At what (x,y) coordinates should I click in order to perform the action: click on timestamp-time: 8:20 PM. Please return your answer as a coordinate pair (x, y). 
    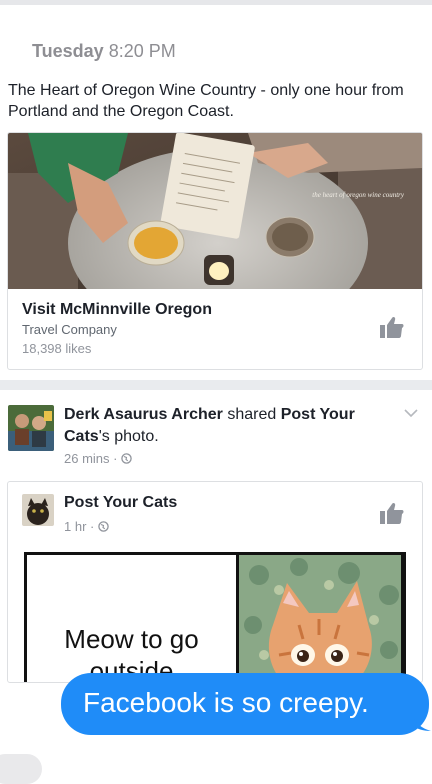
    Looking at the image, I should click on (142, 51).